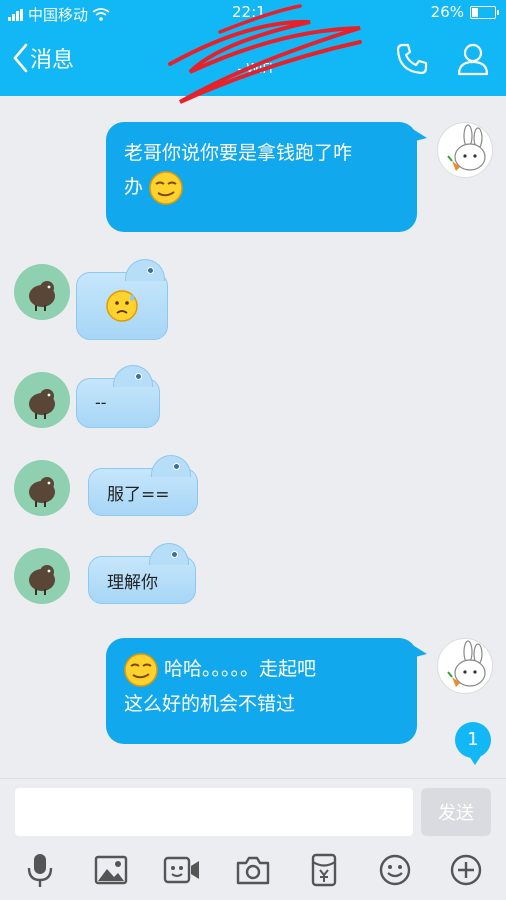 The image size is (506, 900). I want to click on input-toolbar, so click(253, 869).